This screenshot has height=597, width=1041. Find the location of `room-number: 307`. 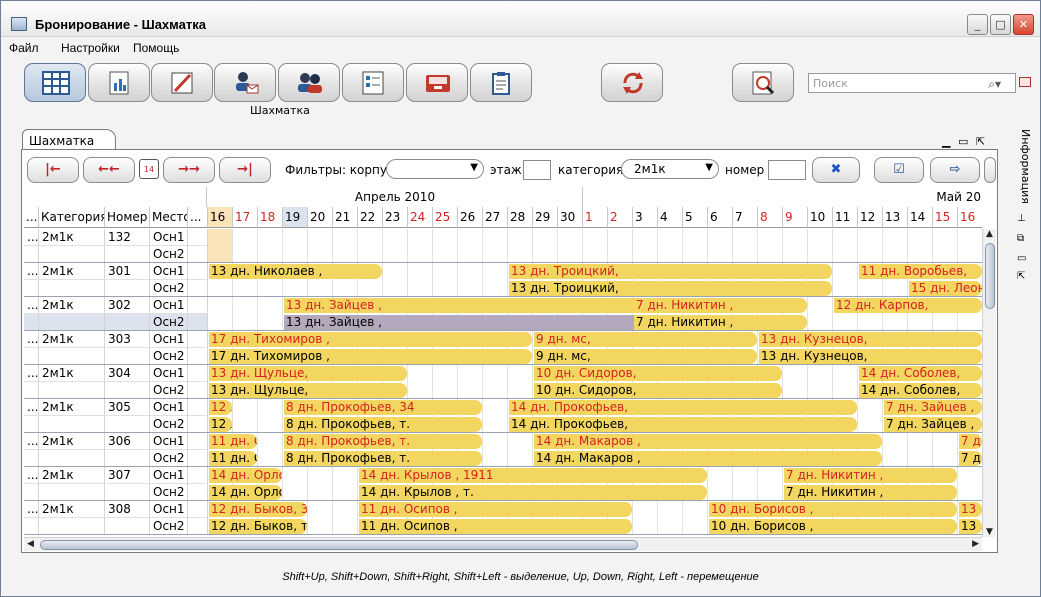

room-number: 307 is located at coordinates (127, 475).